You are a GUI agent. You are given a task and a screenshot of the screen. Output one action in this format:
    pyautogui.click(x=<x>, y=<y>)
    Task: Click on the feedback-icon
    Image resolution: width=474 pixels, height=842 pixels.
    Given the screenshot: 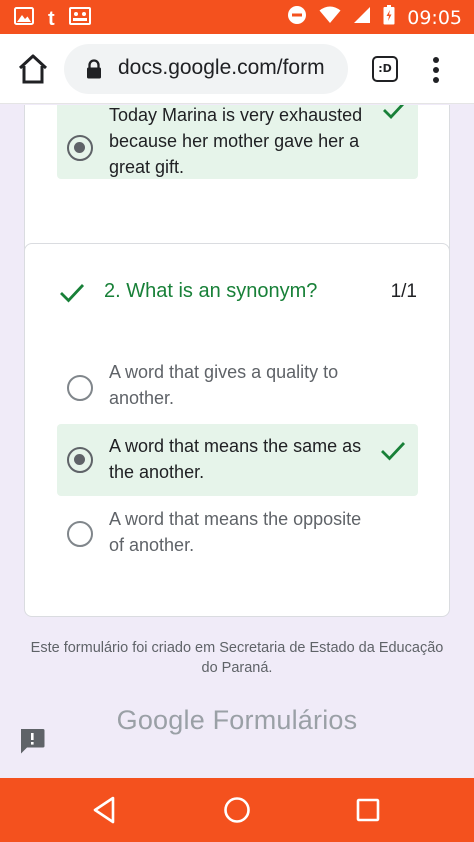 What is the action you would take?
    pyautogui.click(x=33, y=741)
    